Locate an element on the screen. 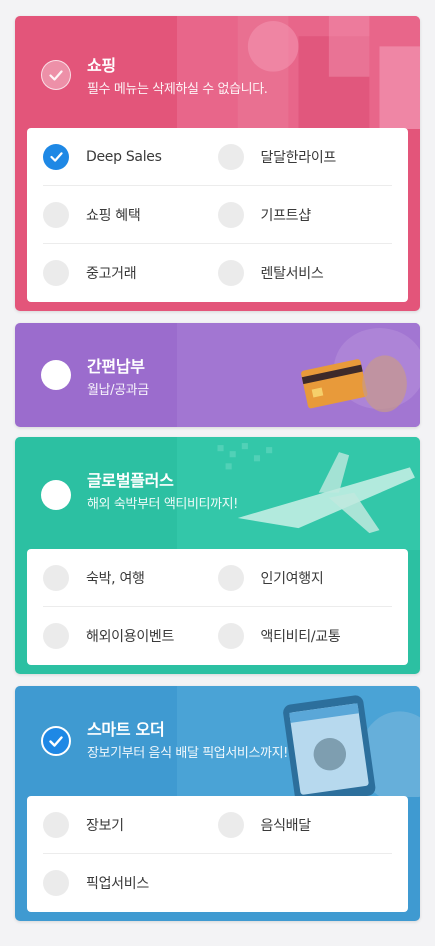 The width and height of the screenshot is (435, 946). item-panel: 장보기 음식배달 픽업서비스 is located at coordinates (217, 854).